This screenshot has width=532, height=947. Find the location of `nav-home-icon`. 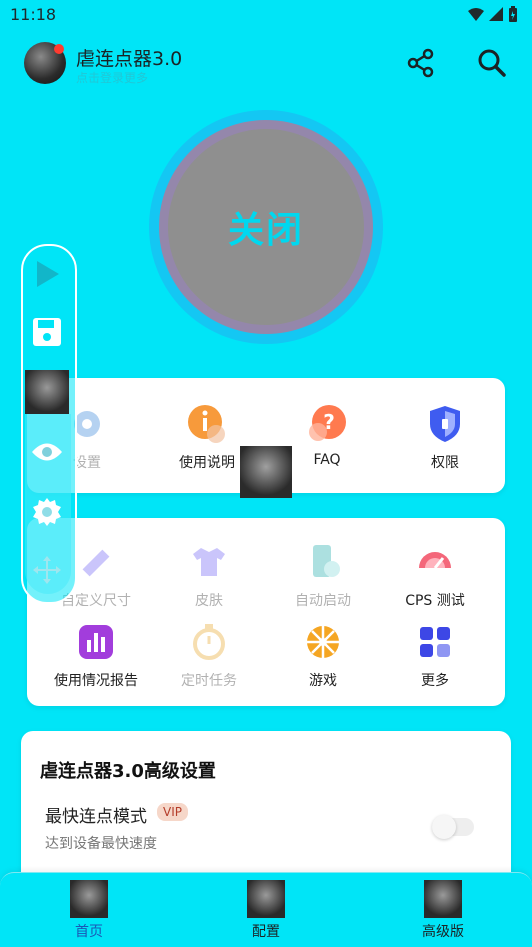

nav-home-icon is located at coordinates (89, 899).